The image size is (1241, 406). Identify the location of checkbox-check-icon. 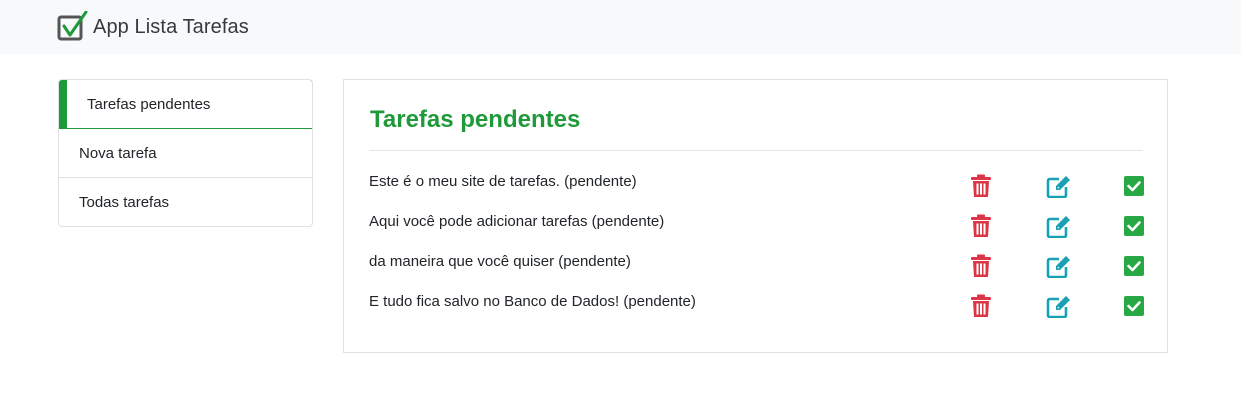
(72, 26).